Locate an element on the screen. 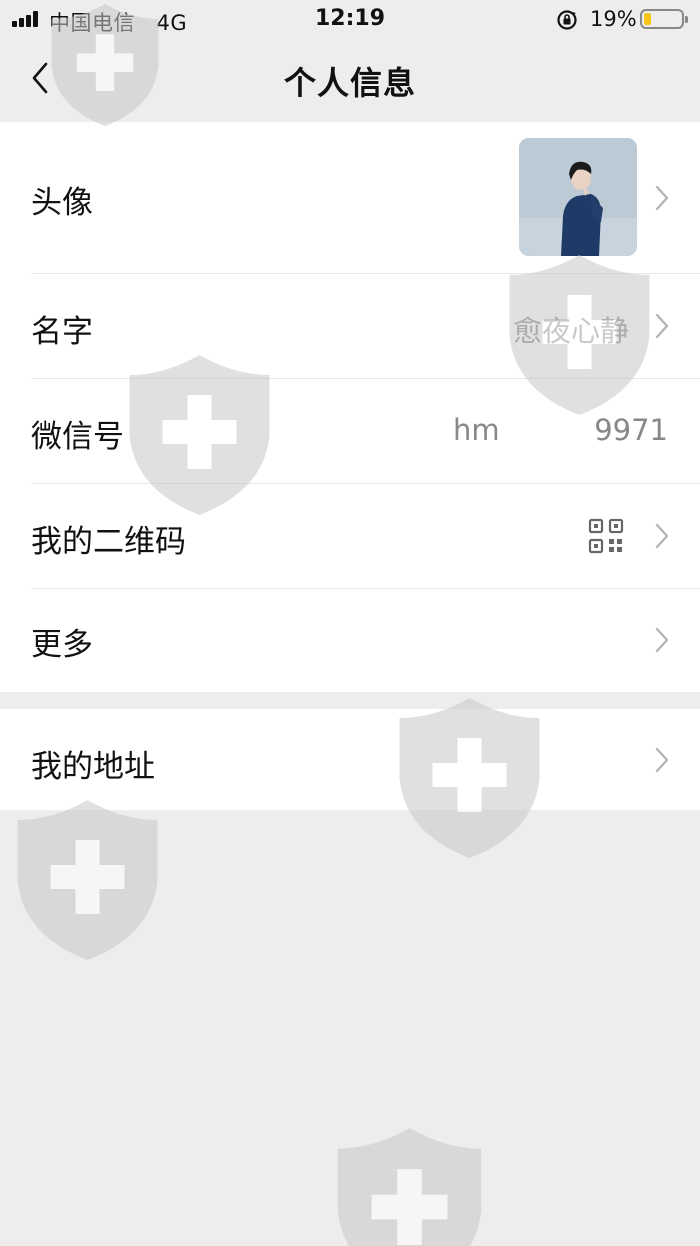  row-label: 我的地址 is located at coordinates (93, 767).